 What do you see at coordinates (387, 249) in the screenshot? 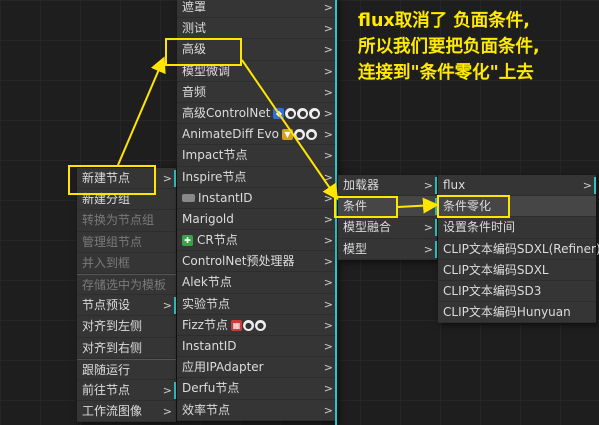
I see `menu-item-model: 模型 >` at bounding box center [387, 249].